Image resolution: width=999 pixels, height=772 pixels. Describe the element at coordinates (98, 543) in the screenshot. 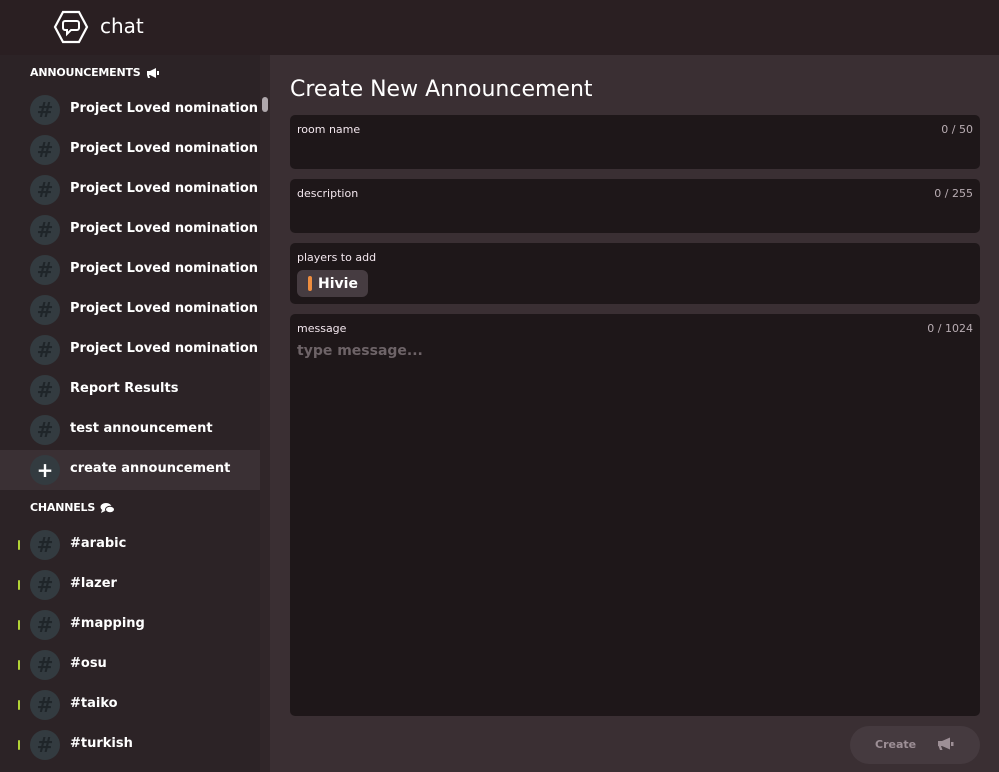

I see `channel-label: #arabic` at that location.